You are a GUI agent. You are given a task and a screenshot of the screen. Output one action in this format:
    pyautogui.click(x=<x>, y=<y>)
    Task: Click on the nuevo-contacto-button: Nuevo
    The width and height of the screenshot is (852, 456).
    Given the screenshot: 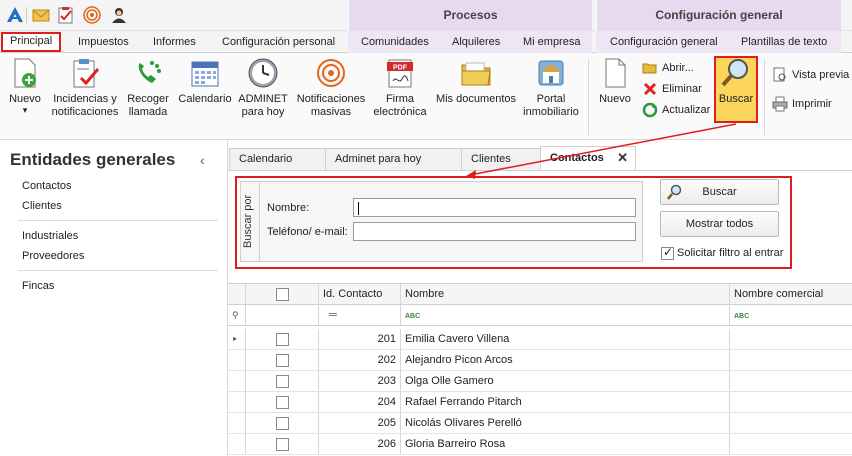 What is the action you would take?
    pyautogui.click(x=615, y=81)
    